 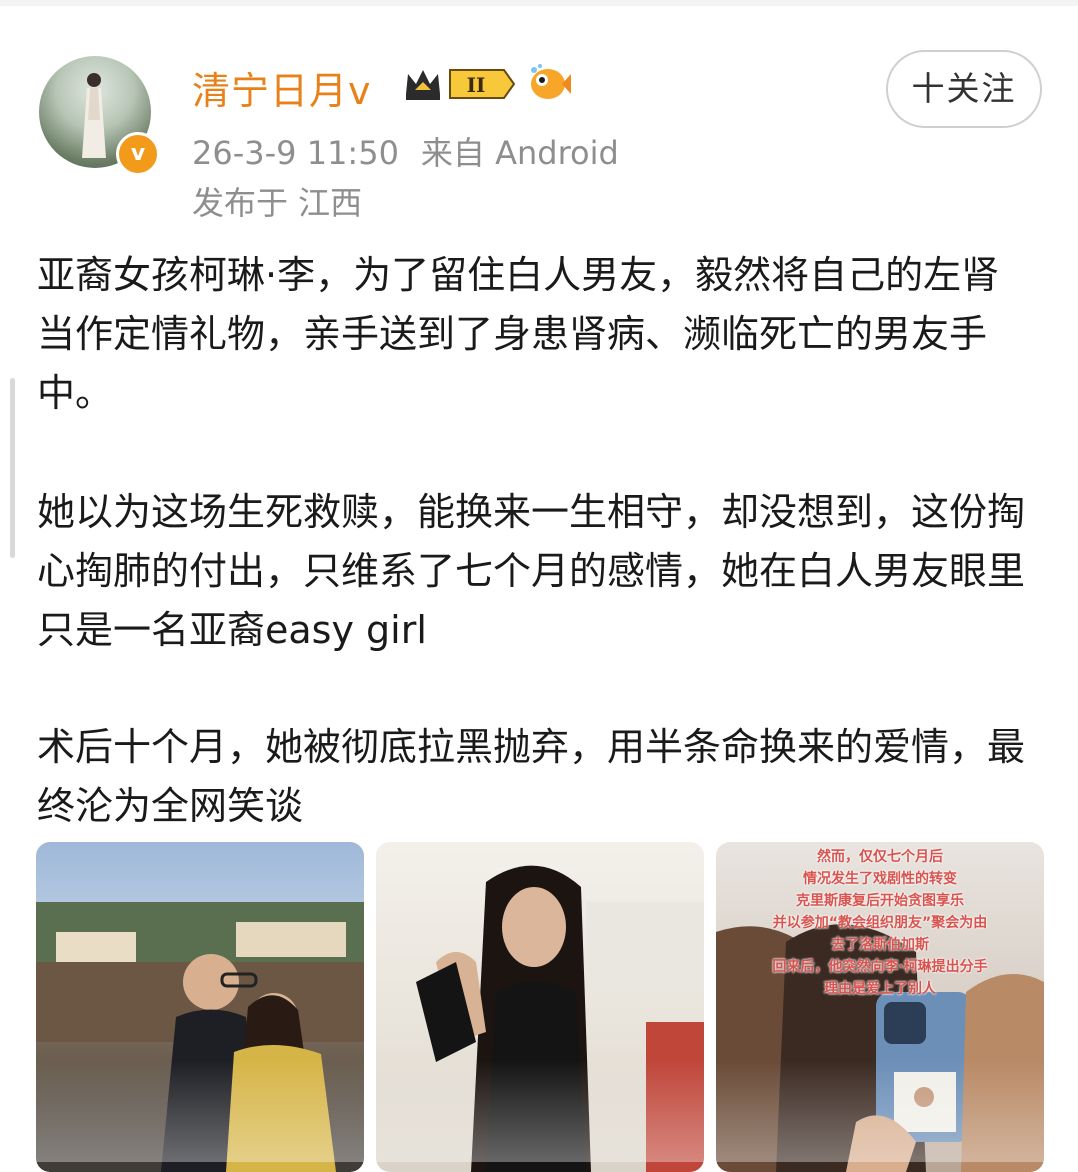 What do you see at coordinates (405, 151) in the screenshot?
I see `post-meta: 26-3-9 11:50 来自 Android` at bounding box center [405, 151].